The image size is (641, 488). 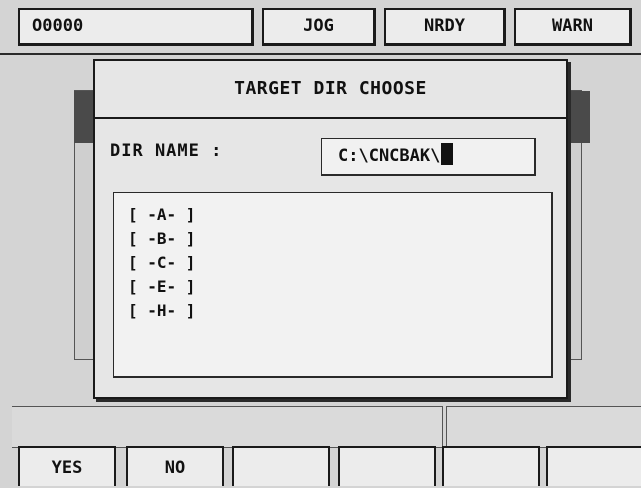 What do you see at coordinates (339, 287) in the screenshot?
I see `directory-item-e: [ -E- ]` at bounding box center [339, 287].